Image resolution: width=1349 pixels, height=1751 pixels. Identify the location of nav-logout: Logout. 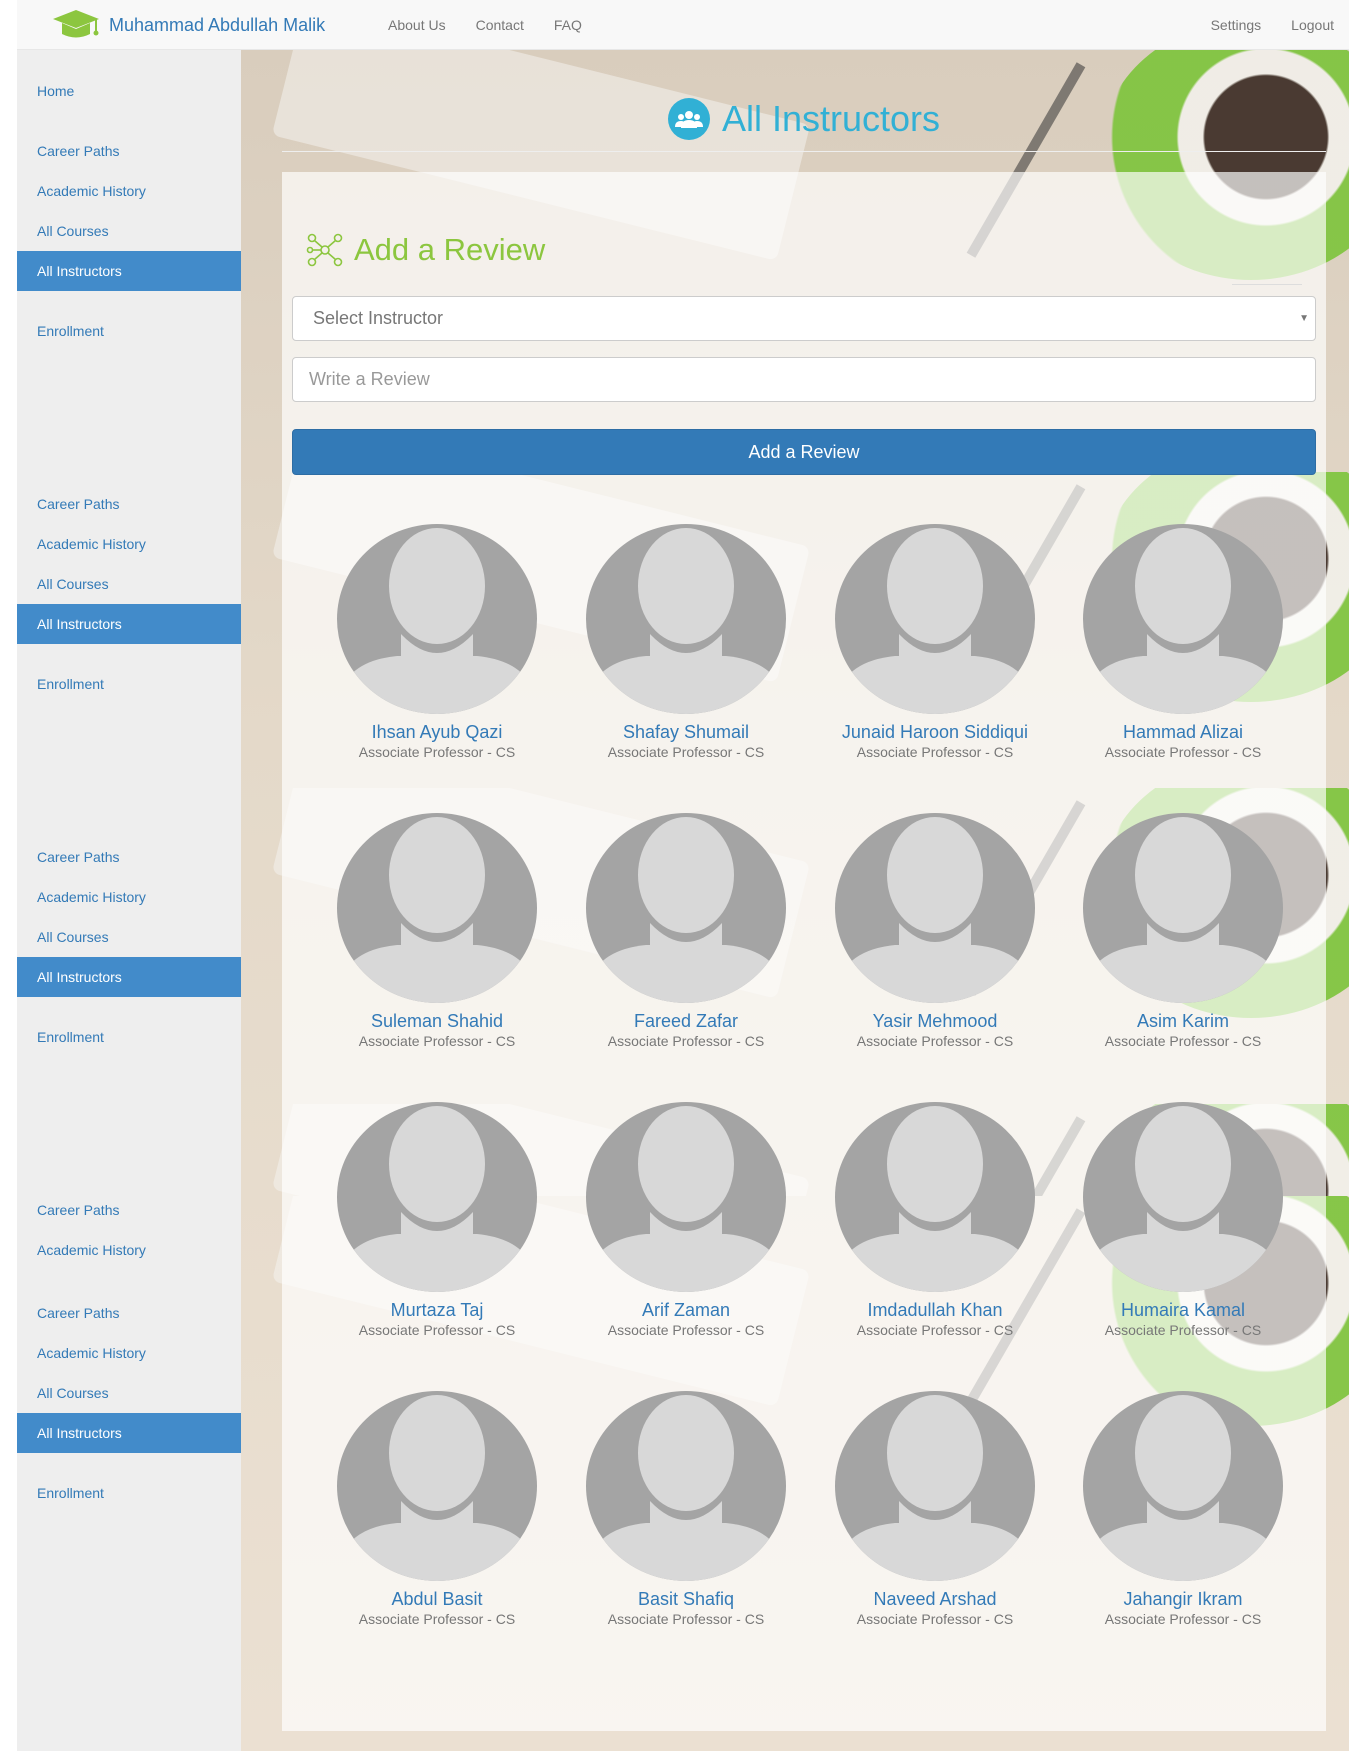
(1312, 25).